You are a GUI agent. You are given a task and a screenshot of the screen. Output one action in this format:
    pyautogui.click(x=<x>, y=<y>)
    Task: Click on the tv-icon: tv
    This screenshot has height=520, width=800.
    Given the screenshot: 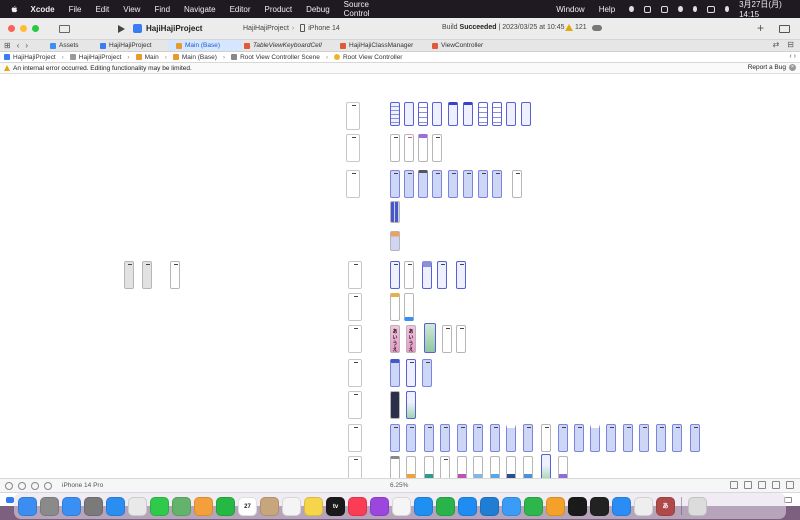 What is the action you would take?
    pyautogui.click(x=335, y=506)
    